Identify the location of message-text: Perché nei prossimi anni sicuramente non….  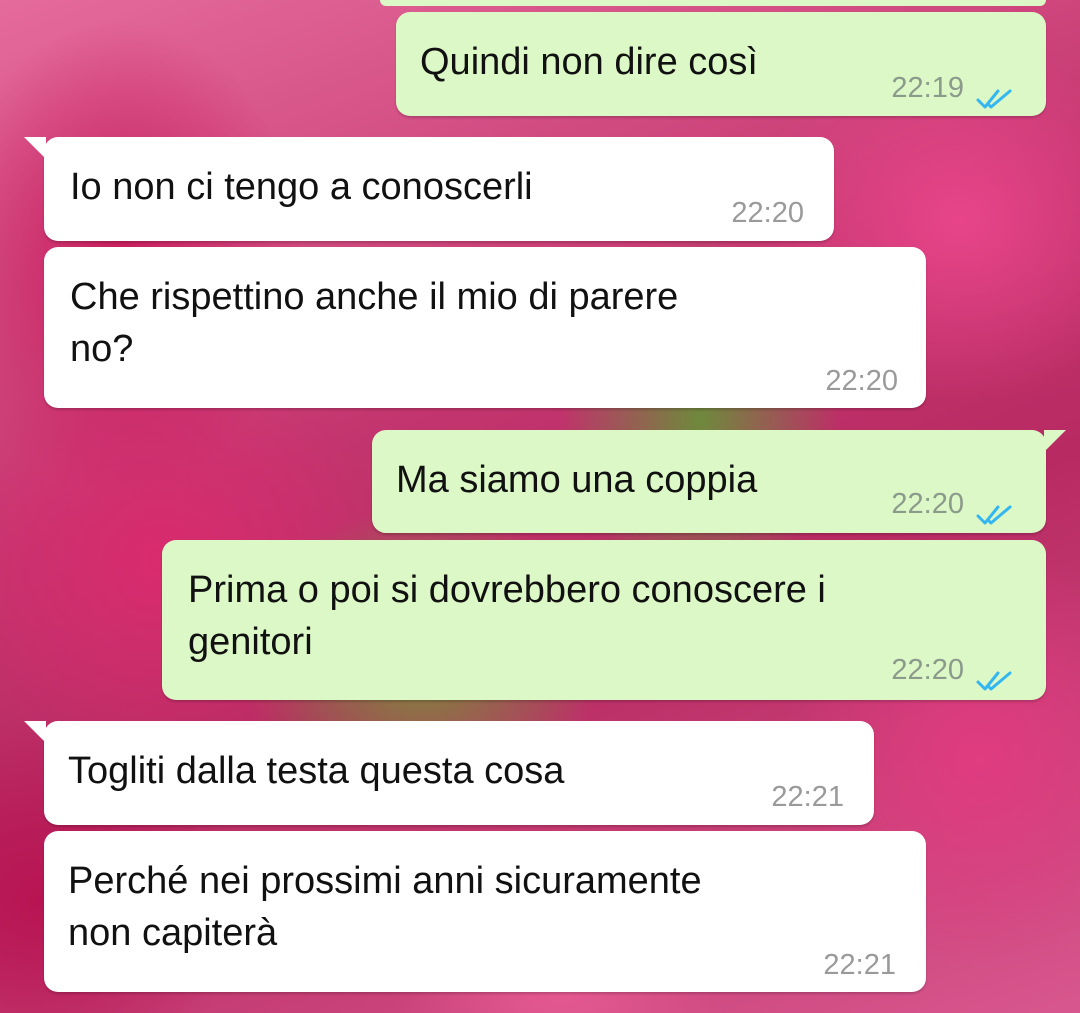
(385, 907).